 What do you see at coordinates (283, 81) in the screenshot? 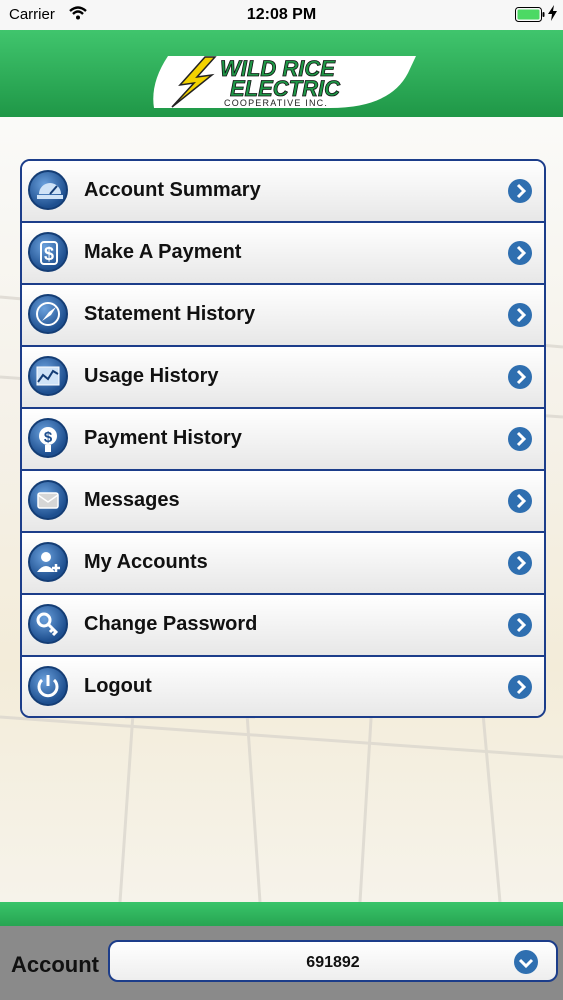
I see `wild-rice-electric-logo: WILD RICE ELECTRIC COOPERATIVE INC.` at bounding box center [283, 81].